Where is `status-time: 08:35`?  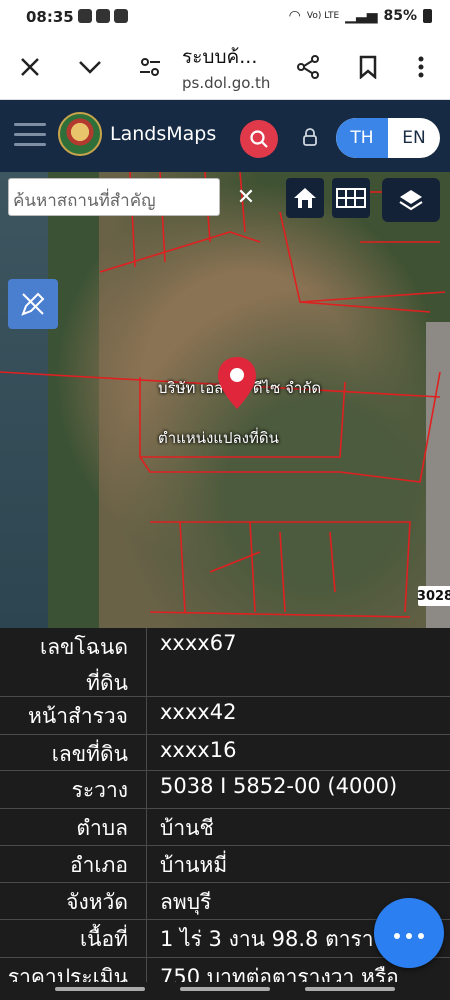 status-time: 08:35 is located at coordinates (50, 17).